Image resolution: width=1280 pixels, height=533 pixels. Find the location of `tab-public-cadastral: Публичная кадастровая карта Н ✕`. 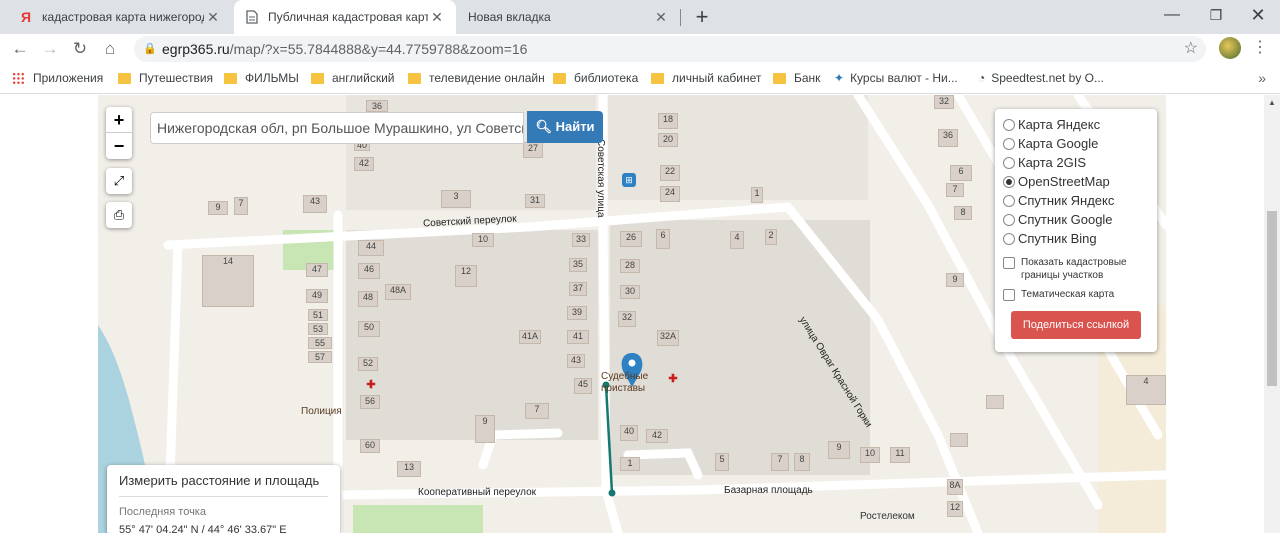

tab-public-cadastral: Публичная кадастровая карта Н ✕ is located at coordinates (345, 17).